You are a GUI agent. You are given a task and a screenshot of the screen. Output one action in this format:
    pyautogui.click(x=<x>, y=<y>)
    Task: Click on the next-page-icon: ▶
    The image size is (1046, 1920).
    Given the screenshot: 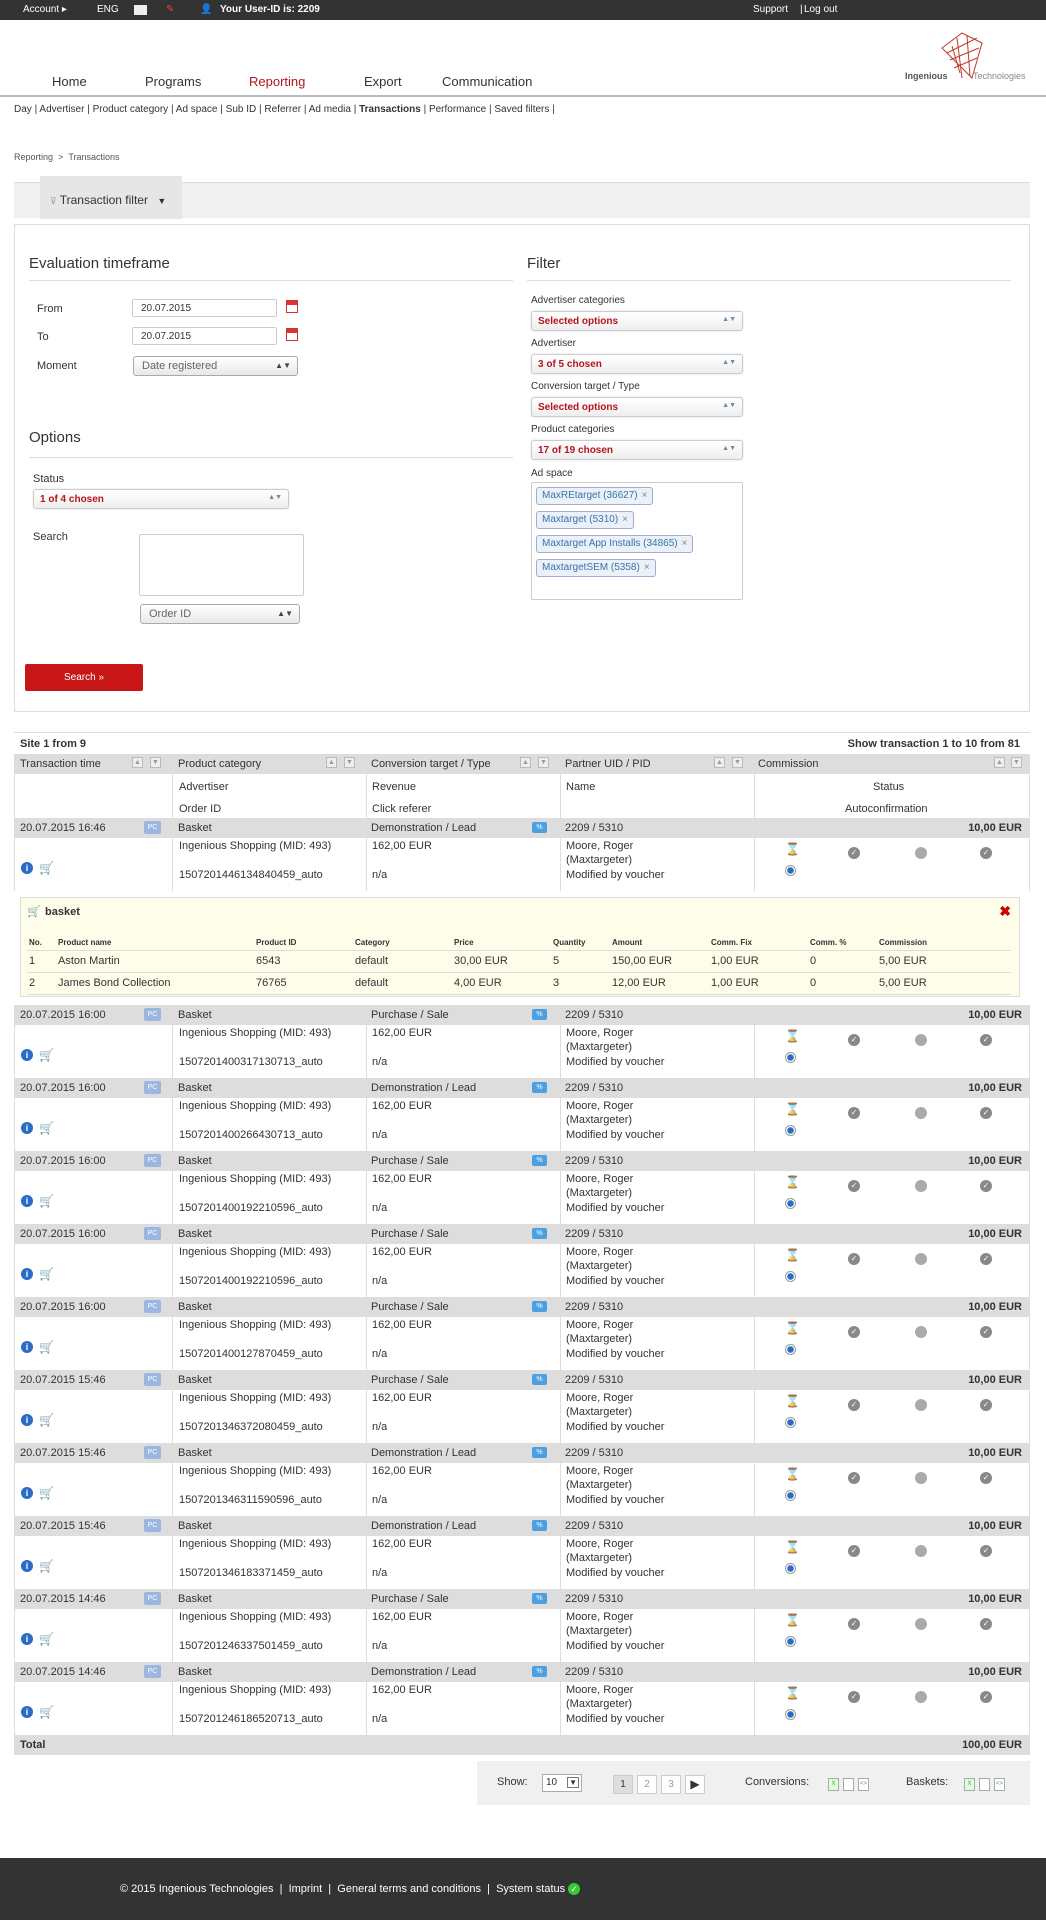 What is the action you would take?
    pyautogui.click(x=695, y=1784)
    